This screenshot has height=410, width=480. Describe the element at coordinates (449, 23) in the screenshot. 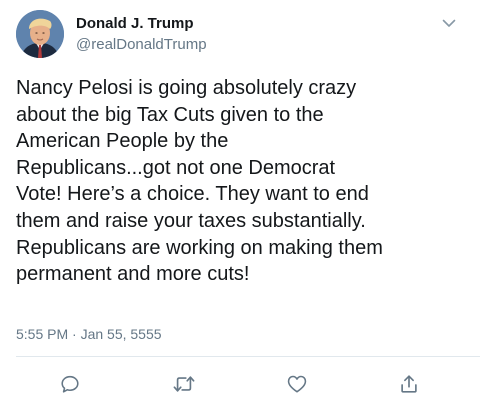

I see `chevron-down-icon` at that location.